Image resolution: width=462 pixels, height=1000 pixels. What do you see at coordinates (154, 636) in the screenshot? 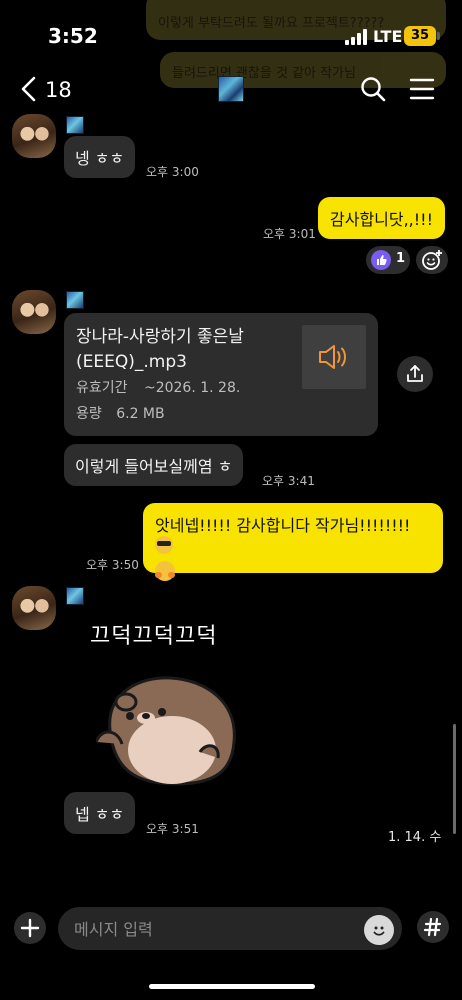
I see `sticker-caption: 끄덕끄덕끄덕` at bounding box center [154, 636].